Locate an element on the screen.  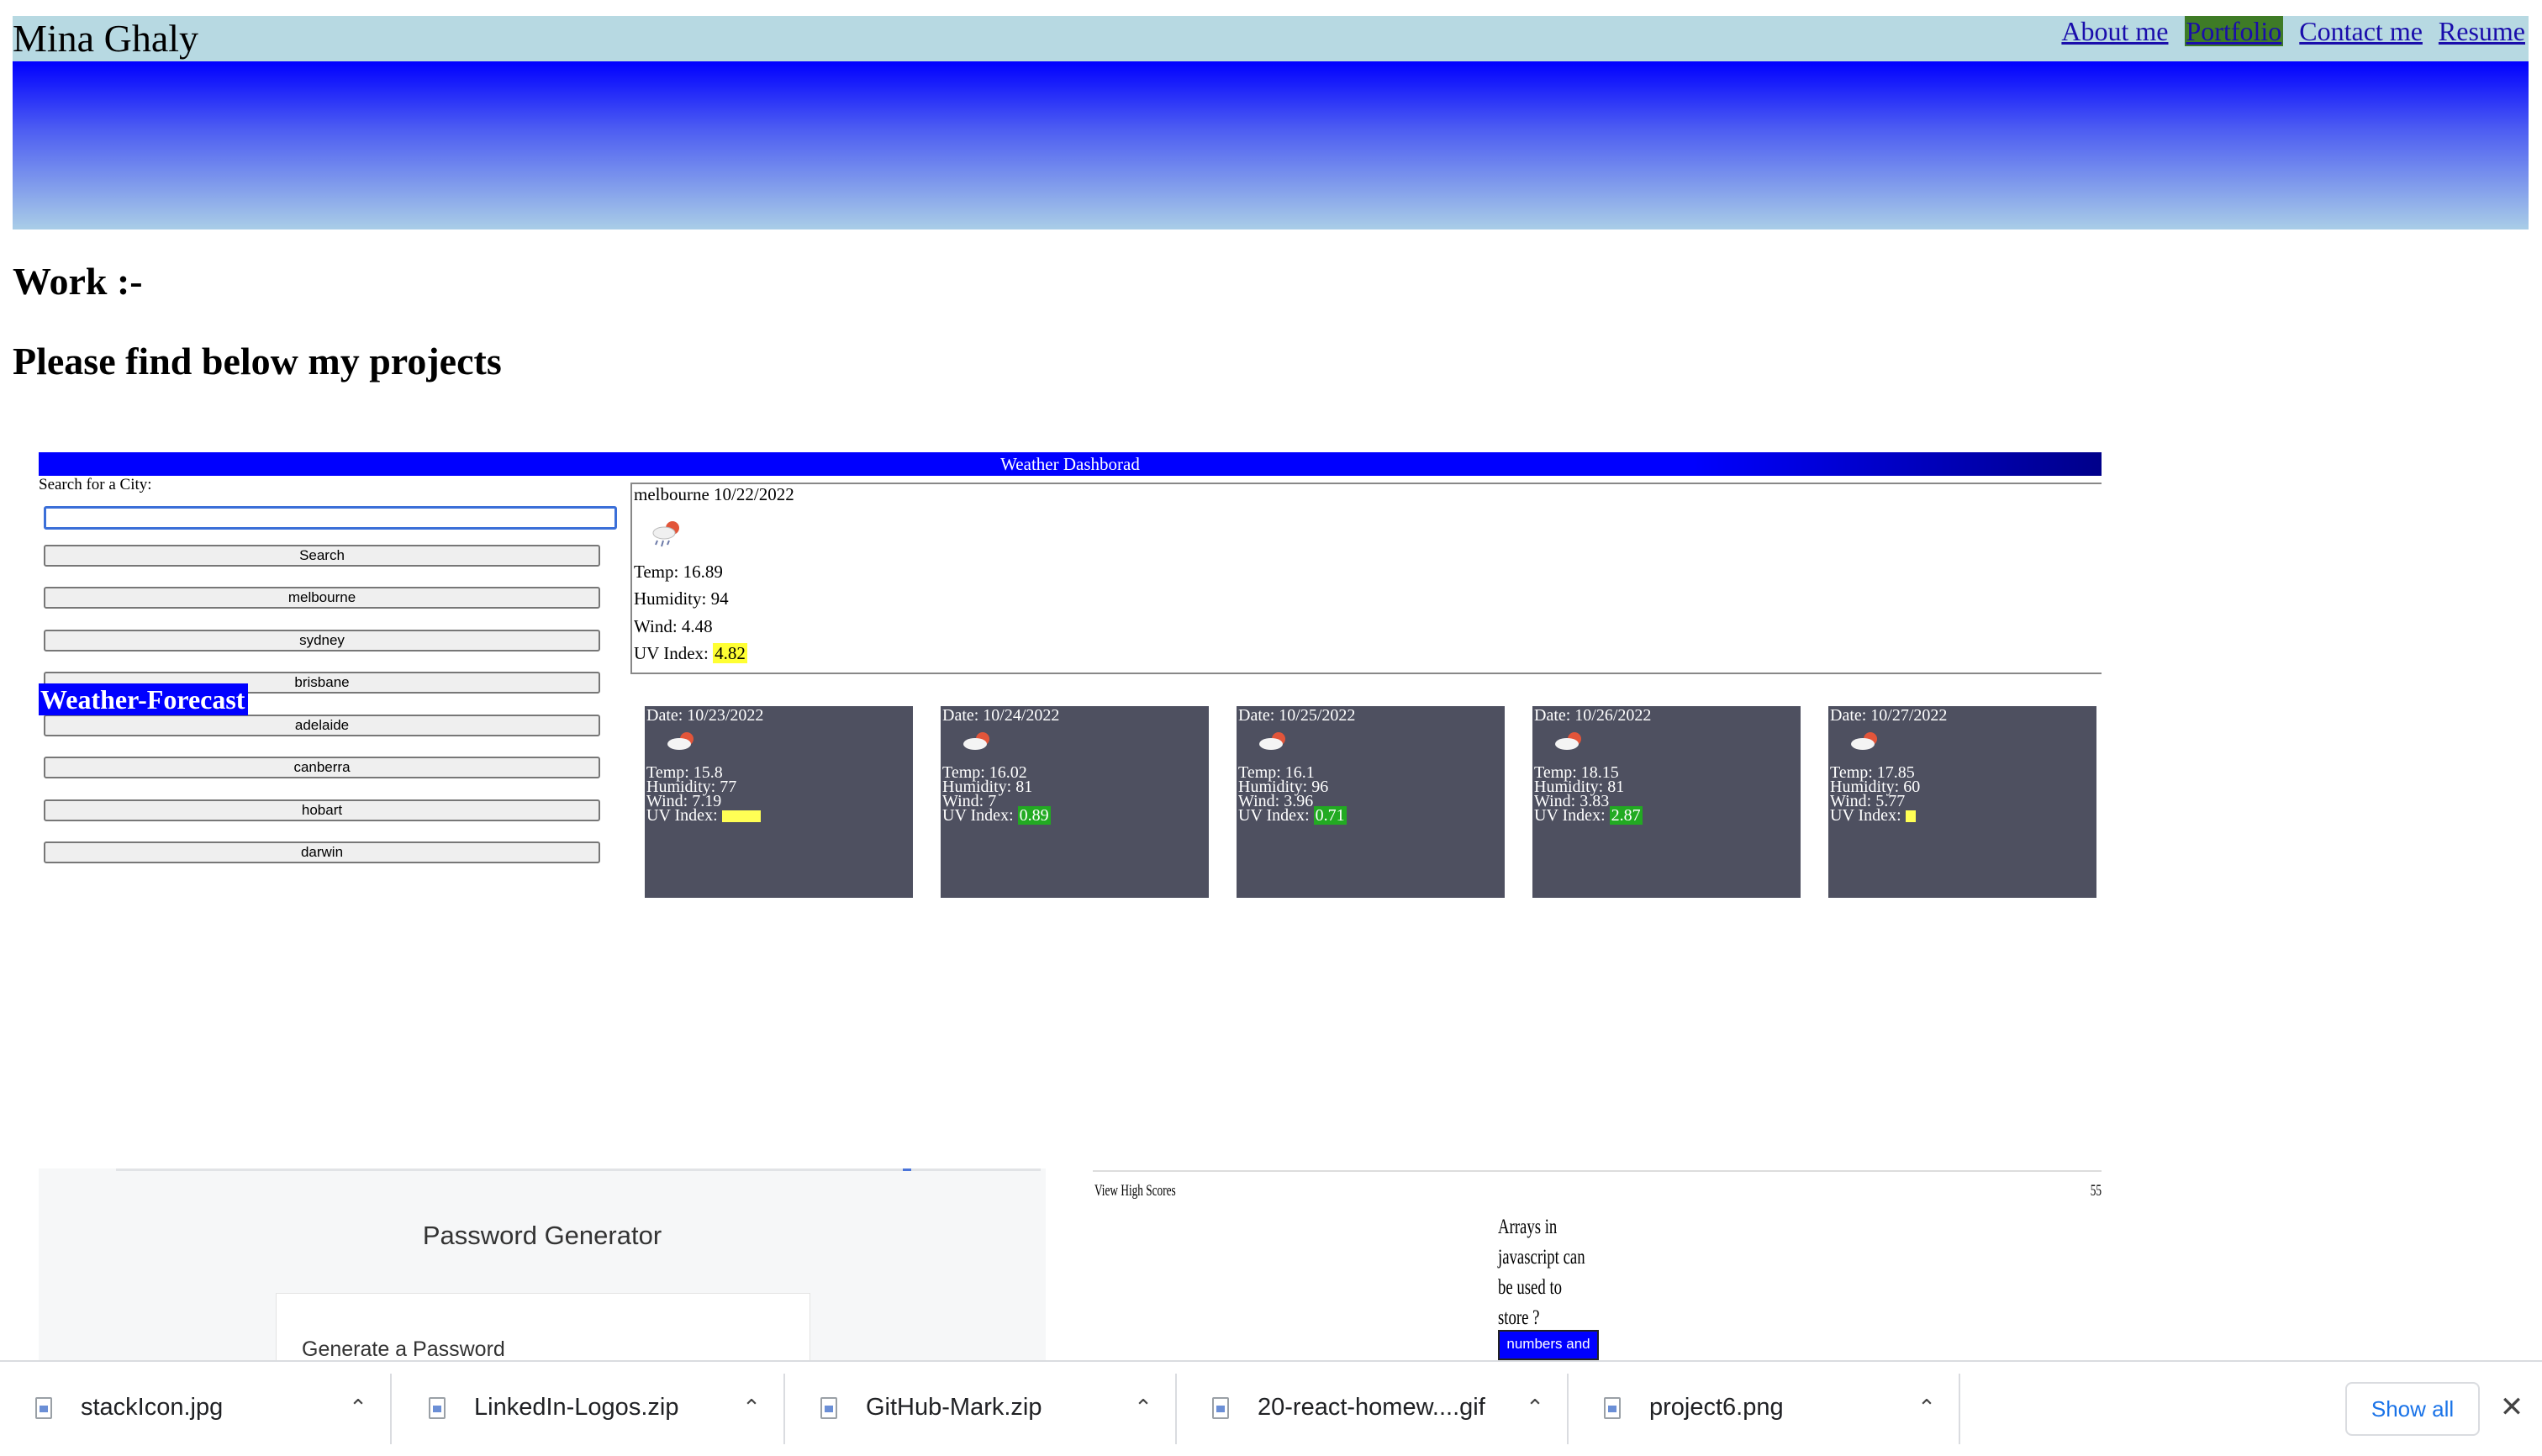
download-item: project6.png ⌃ is located at coordinates (1764, 1409).